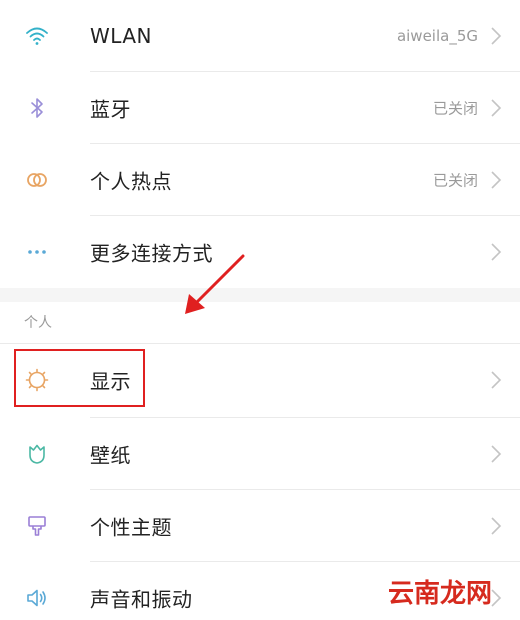 This screenshot has height=620, width=520. I want to click on theme-brush-icon, so click(37, 526).